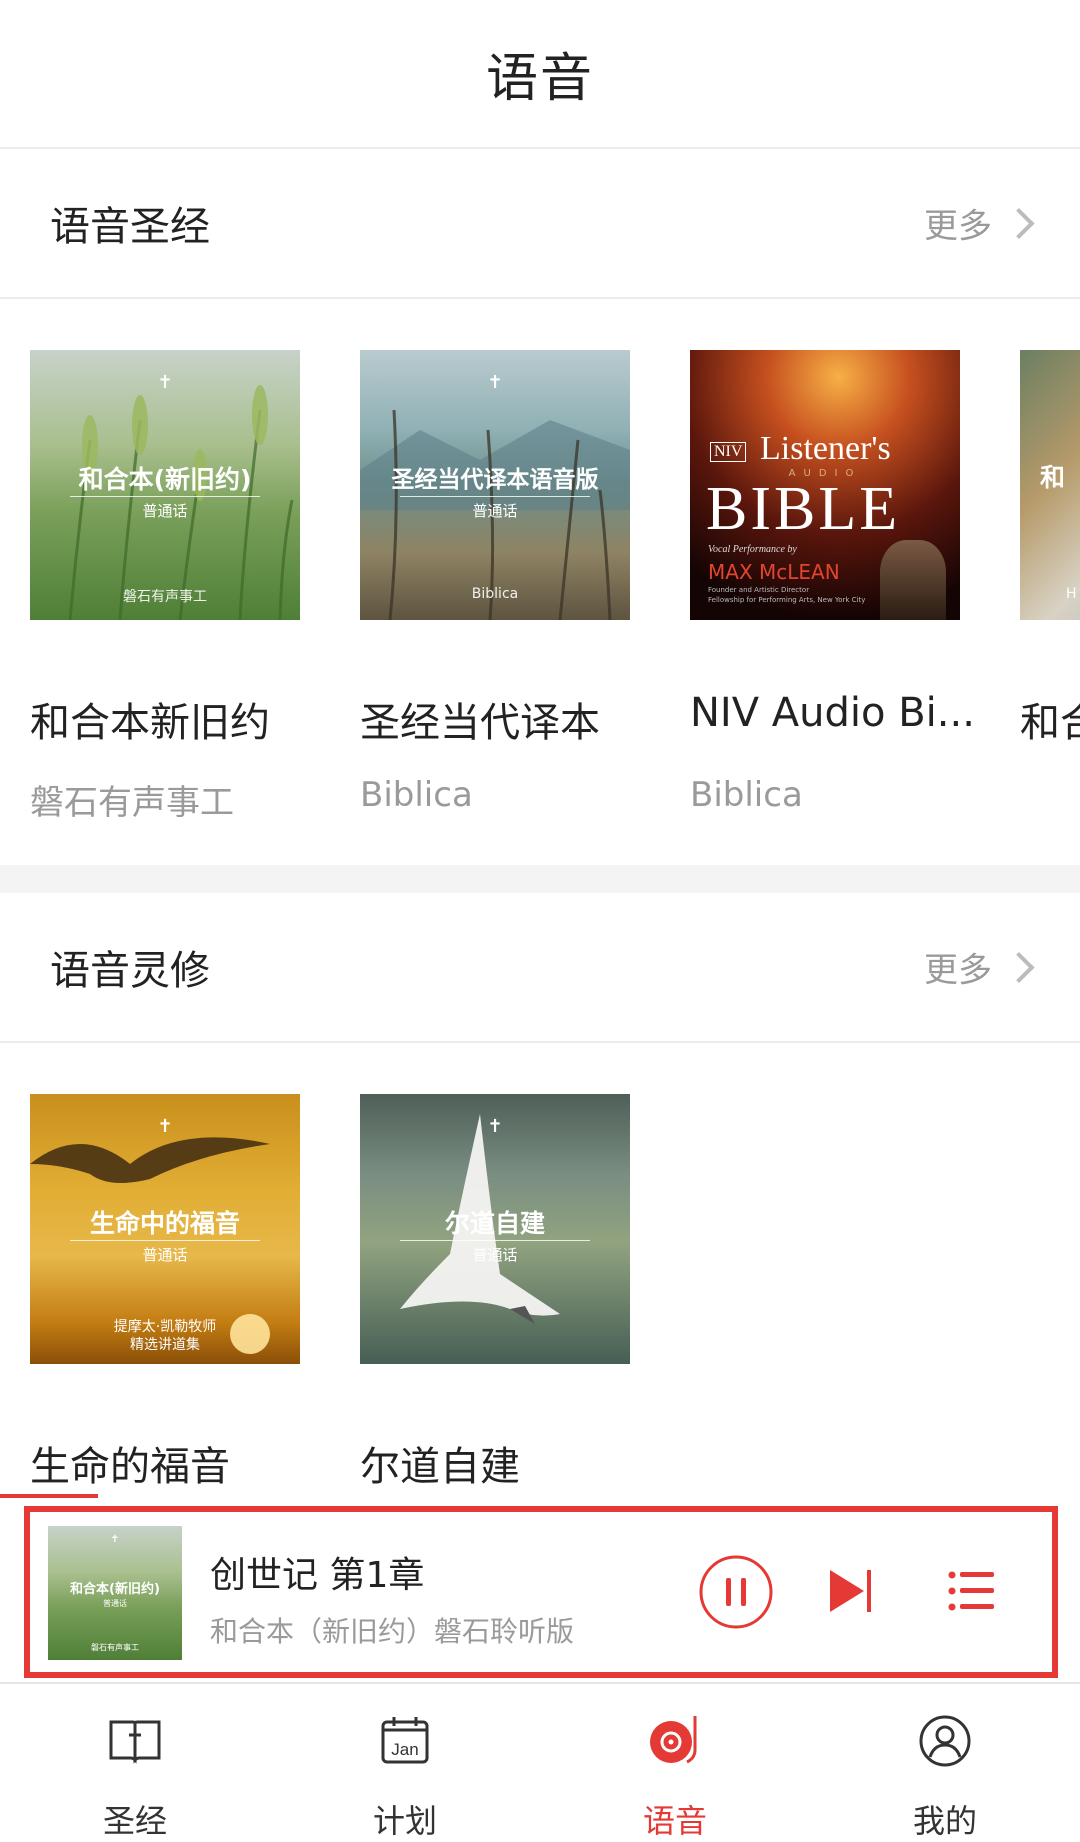  Describe the element at coordinates (728, 452) in the screenshot. I see `niv-badge: NIV` at that location.